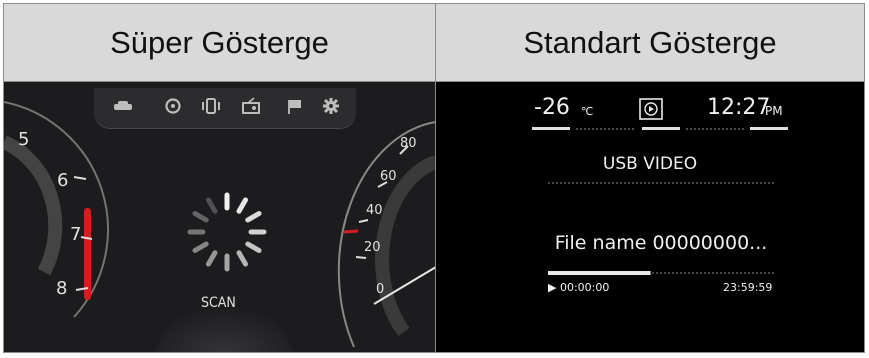 The image size is (869, 358). I want to click on standard-gauge-header: Standart Gösterge, so click(650, 42).